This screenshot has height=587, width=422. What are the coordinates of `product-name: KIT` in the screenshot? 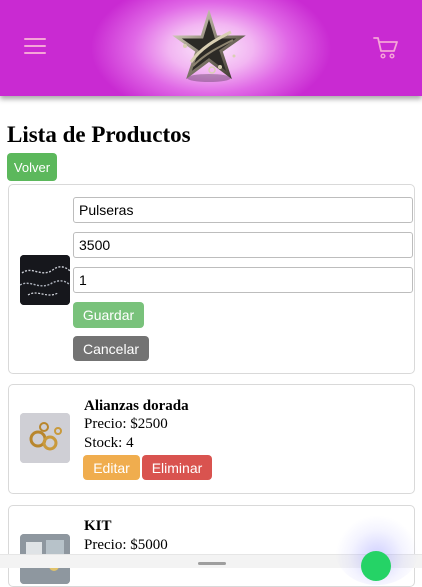 It's located at (98, 526).